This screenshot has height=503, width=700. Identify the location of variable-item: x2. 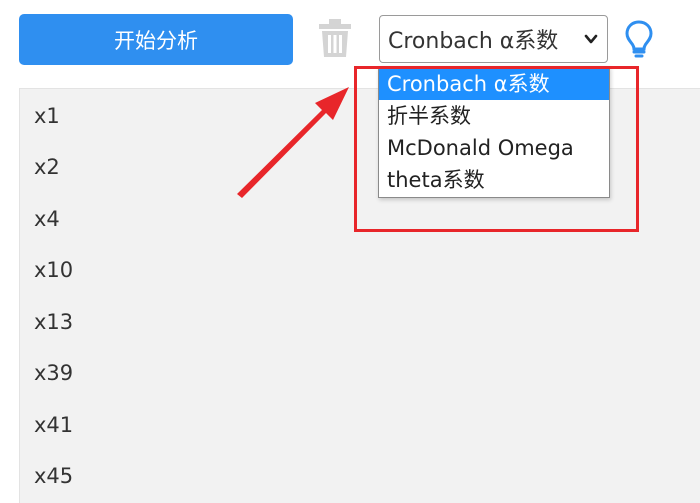
(47, 167).